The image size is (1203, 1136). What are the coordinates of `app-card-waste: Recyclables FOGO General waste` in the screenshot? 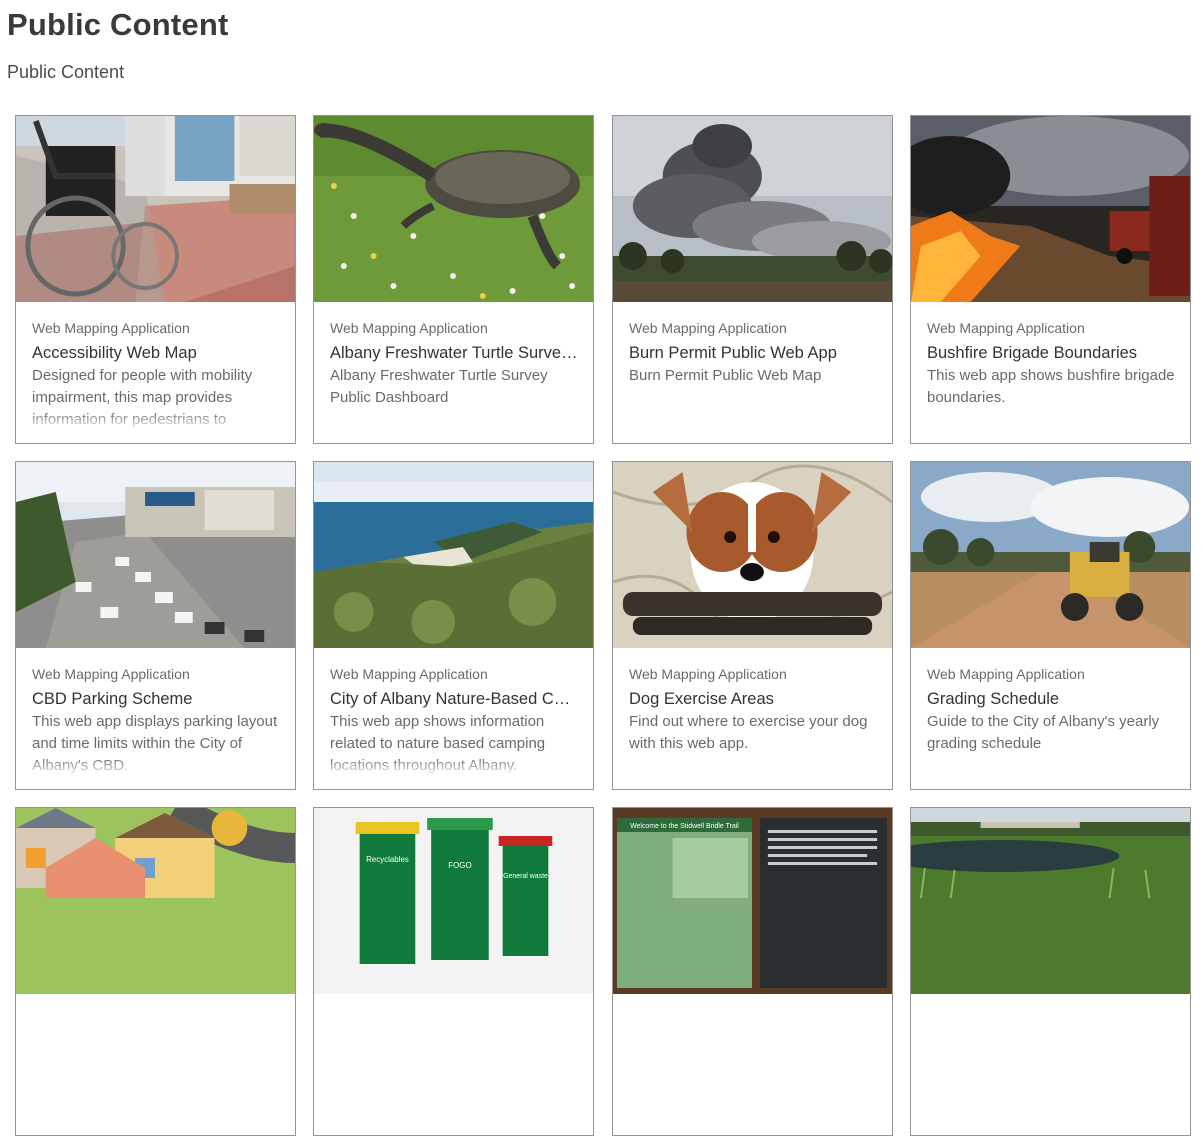 It's located at (453, 971).